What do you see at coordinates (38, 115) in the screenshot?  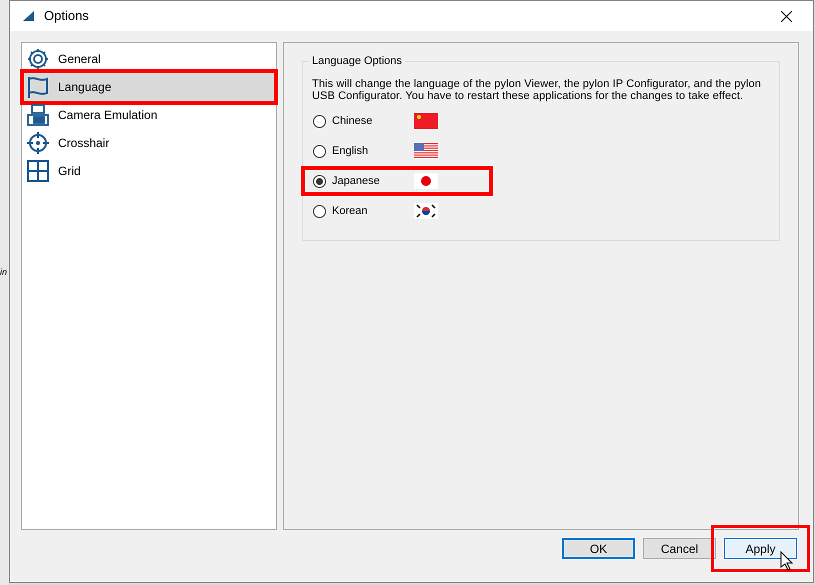 I see `camera-icon` at bounding box center [38, 115].